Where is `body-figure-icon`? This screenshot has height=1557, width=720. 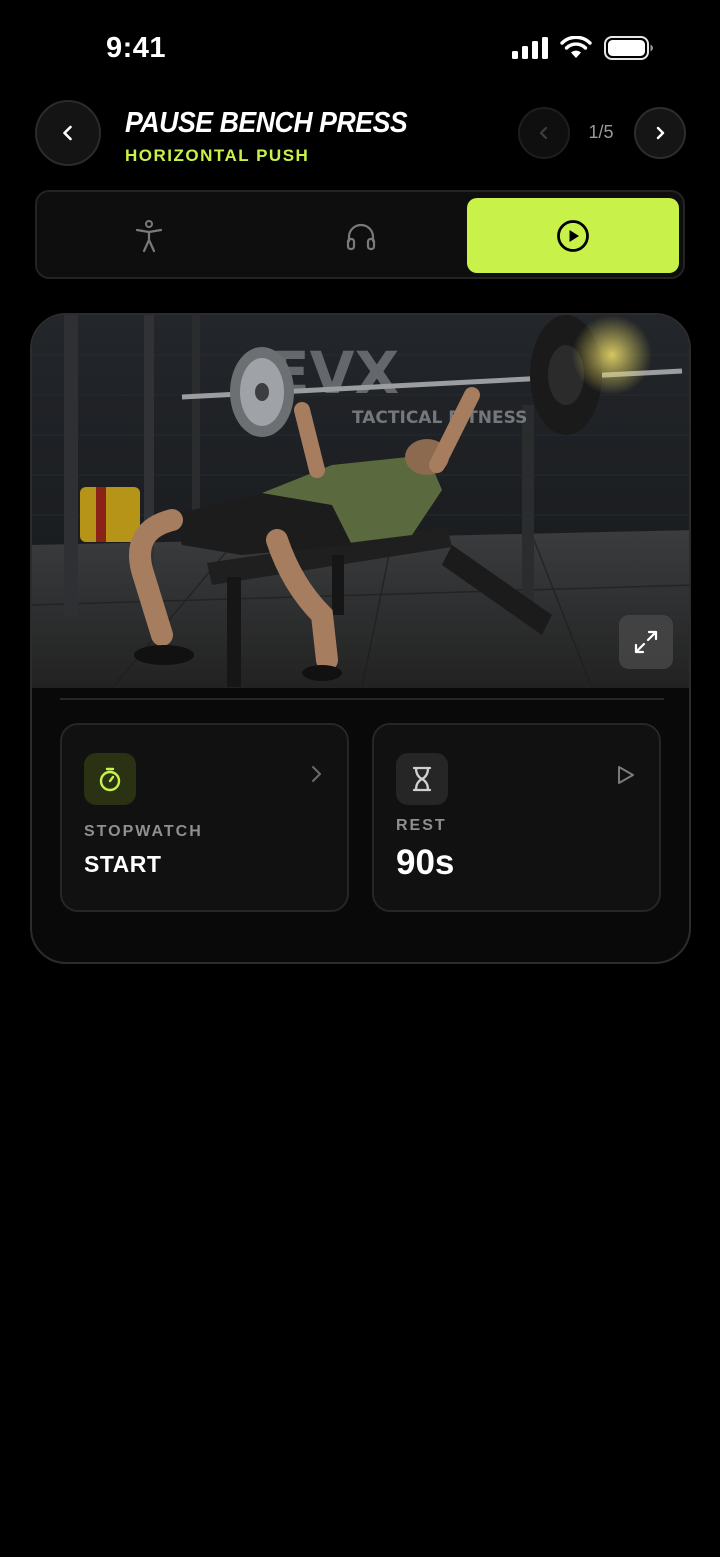
body-figure-icon is located at coordinates (149, 235).